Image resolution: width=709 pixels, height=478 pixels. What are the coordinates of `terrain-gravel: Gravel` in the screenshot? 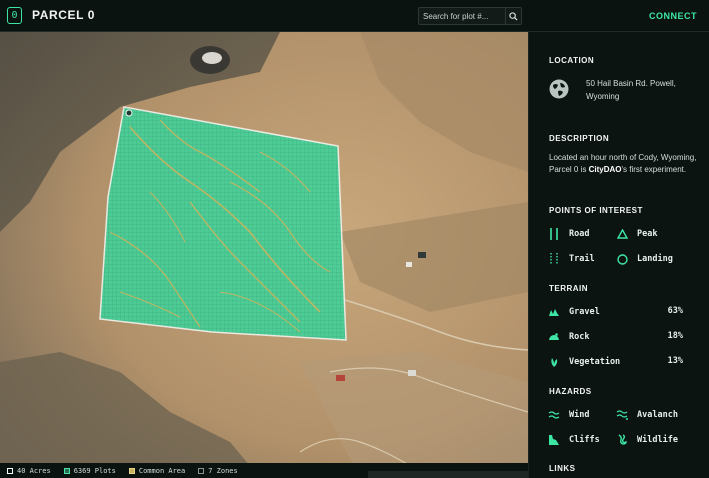 It's located at (573, 312).